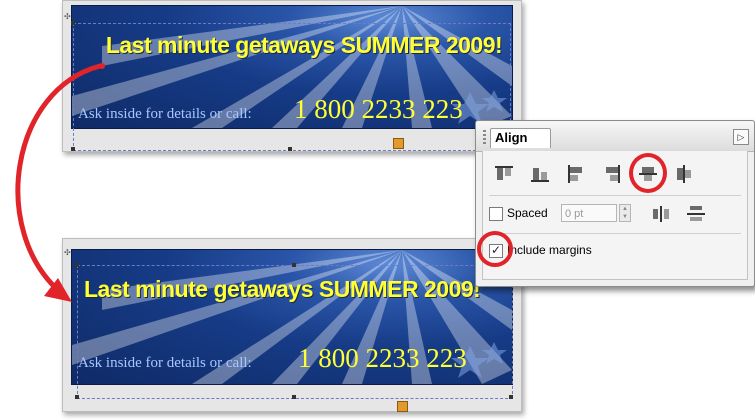 This screenshot has height=420, width=755. What do you see at coordinates (648, 173) in the screenshot?
I see `highlight-circle-align-button` at bounding box center [648, 173].